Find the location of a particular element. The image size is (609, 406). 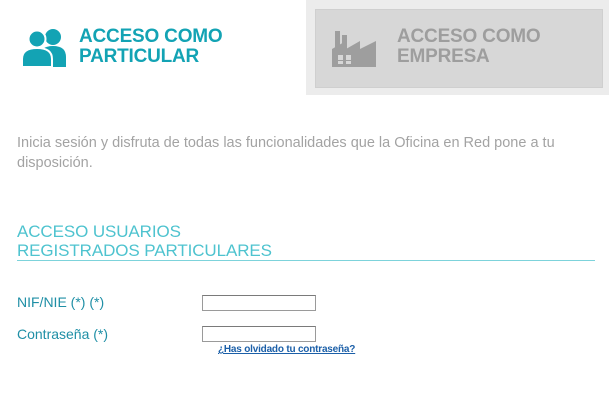

nif-input is located at coordinates (259, 303).